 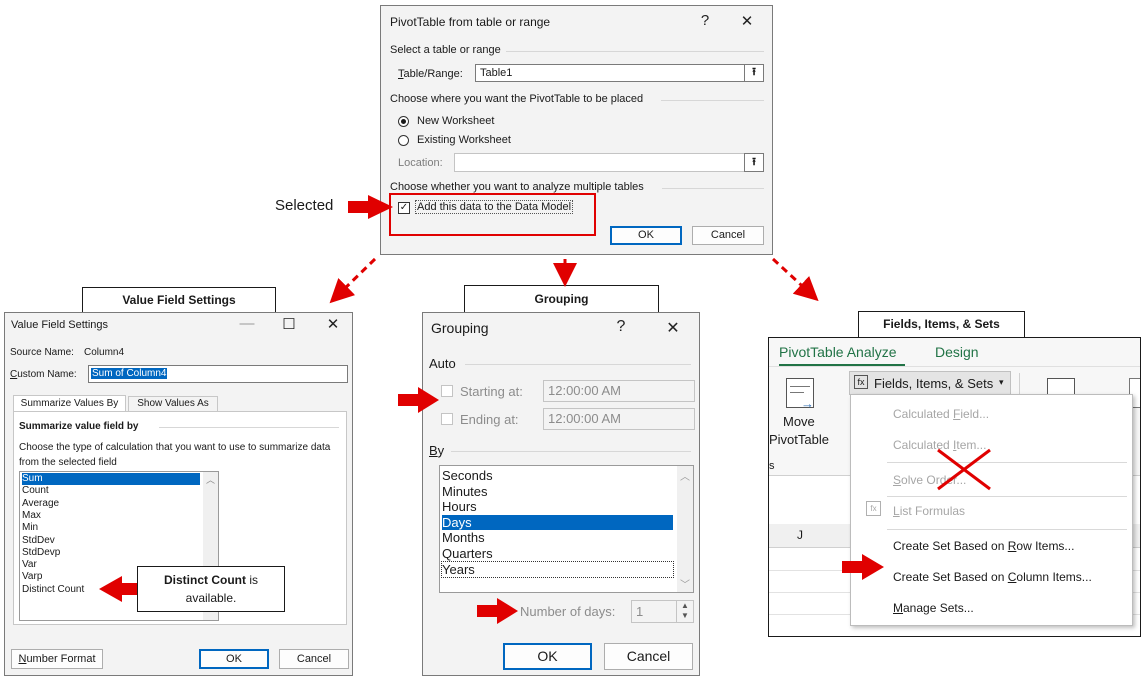 I want to click on callout-bold-text: Distinct Count, so click(x=204, y=580).